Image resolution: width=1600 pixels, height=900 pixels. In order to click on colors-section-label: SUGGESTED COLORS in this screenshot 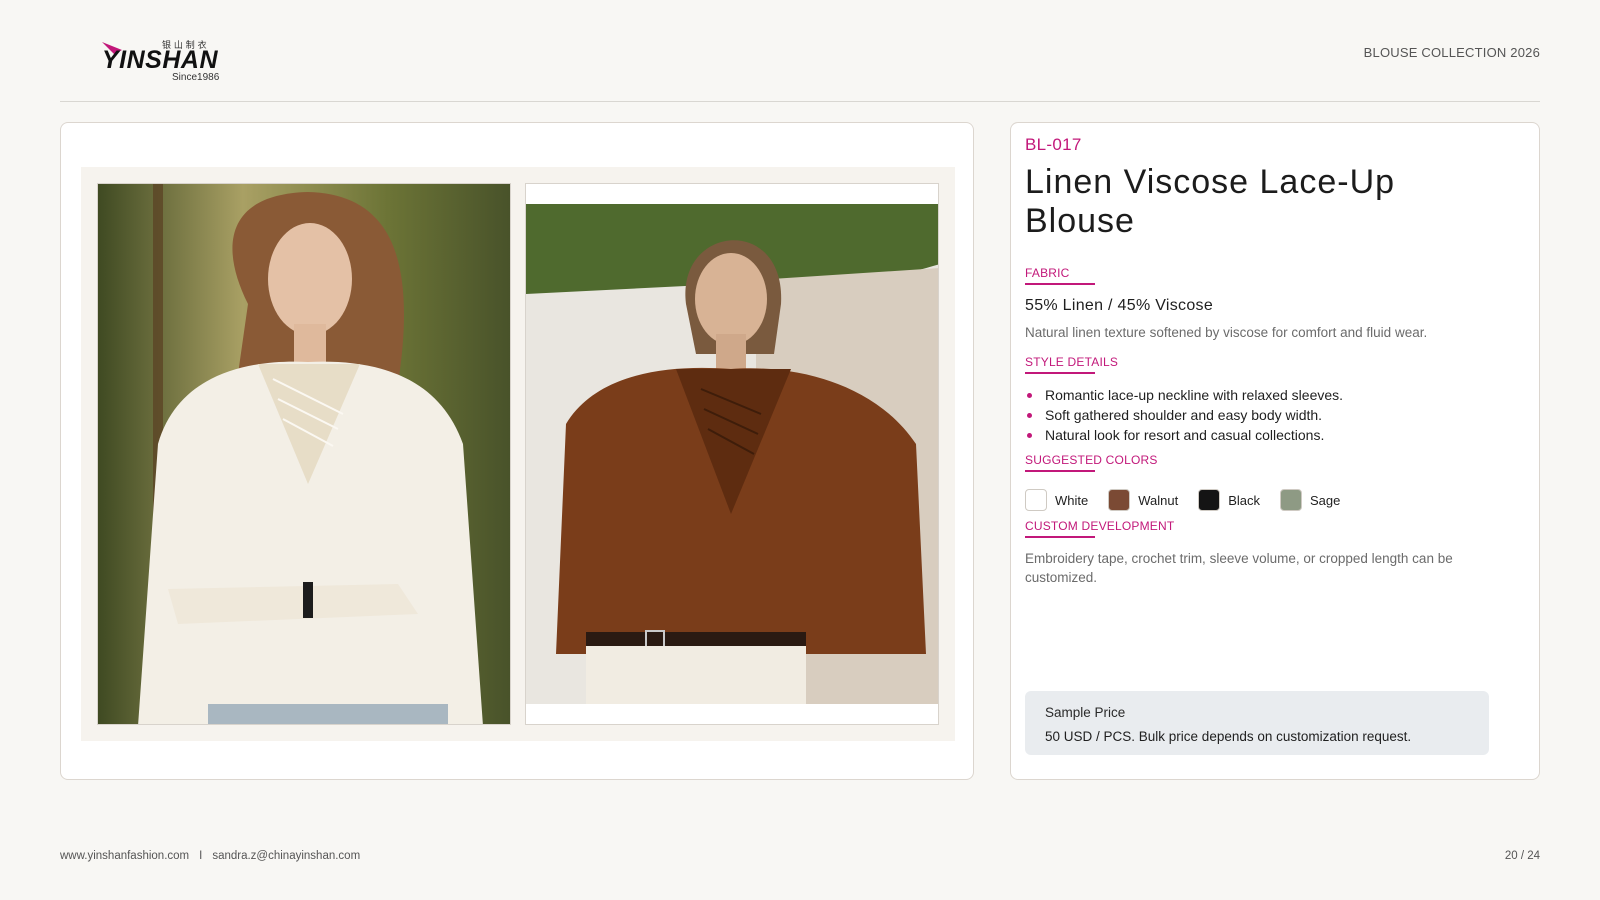, I will do `click(1091, 462)`.